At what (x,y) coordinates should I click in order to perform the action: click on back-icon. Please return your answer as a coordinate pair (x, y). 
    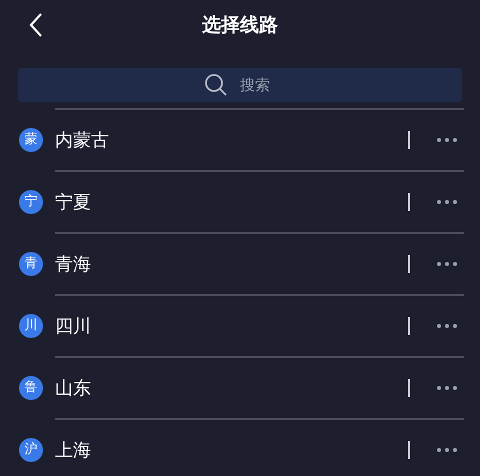
    Looking at the image, I should click on (36, 25).